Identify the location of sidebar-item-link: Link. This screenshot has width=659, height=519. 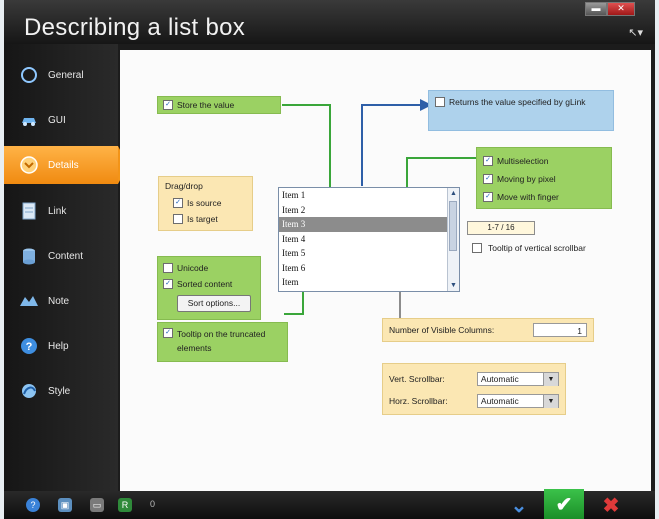
(61, 211).